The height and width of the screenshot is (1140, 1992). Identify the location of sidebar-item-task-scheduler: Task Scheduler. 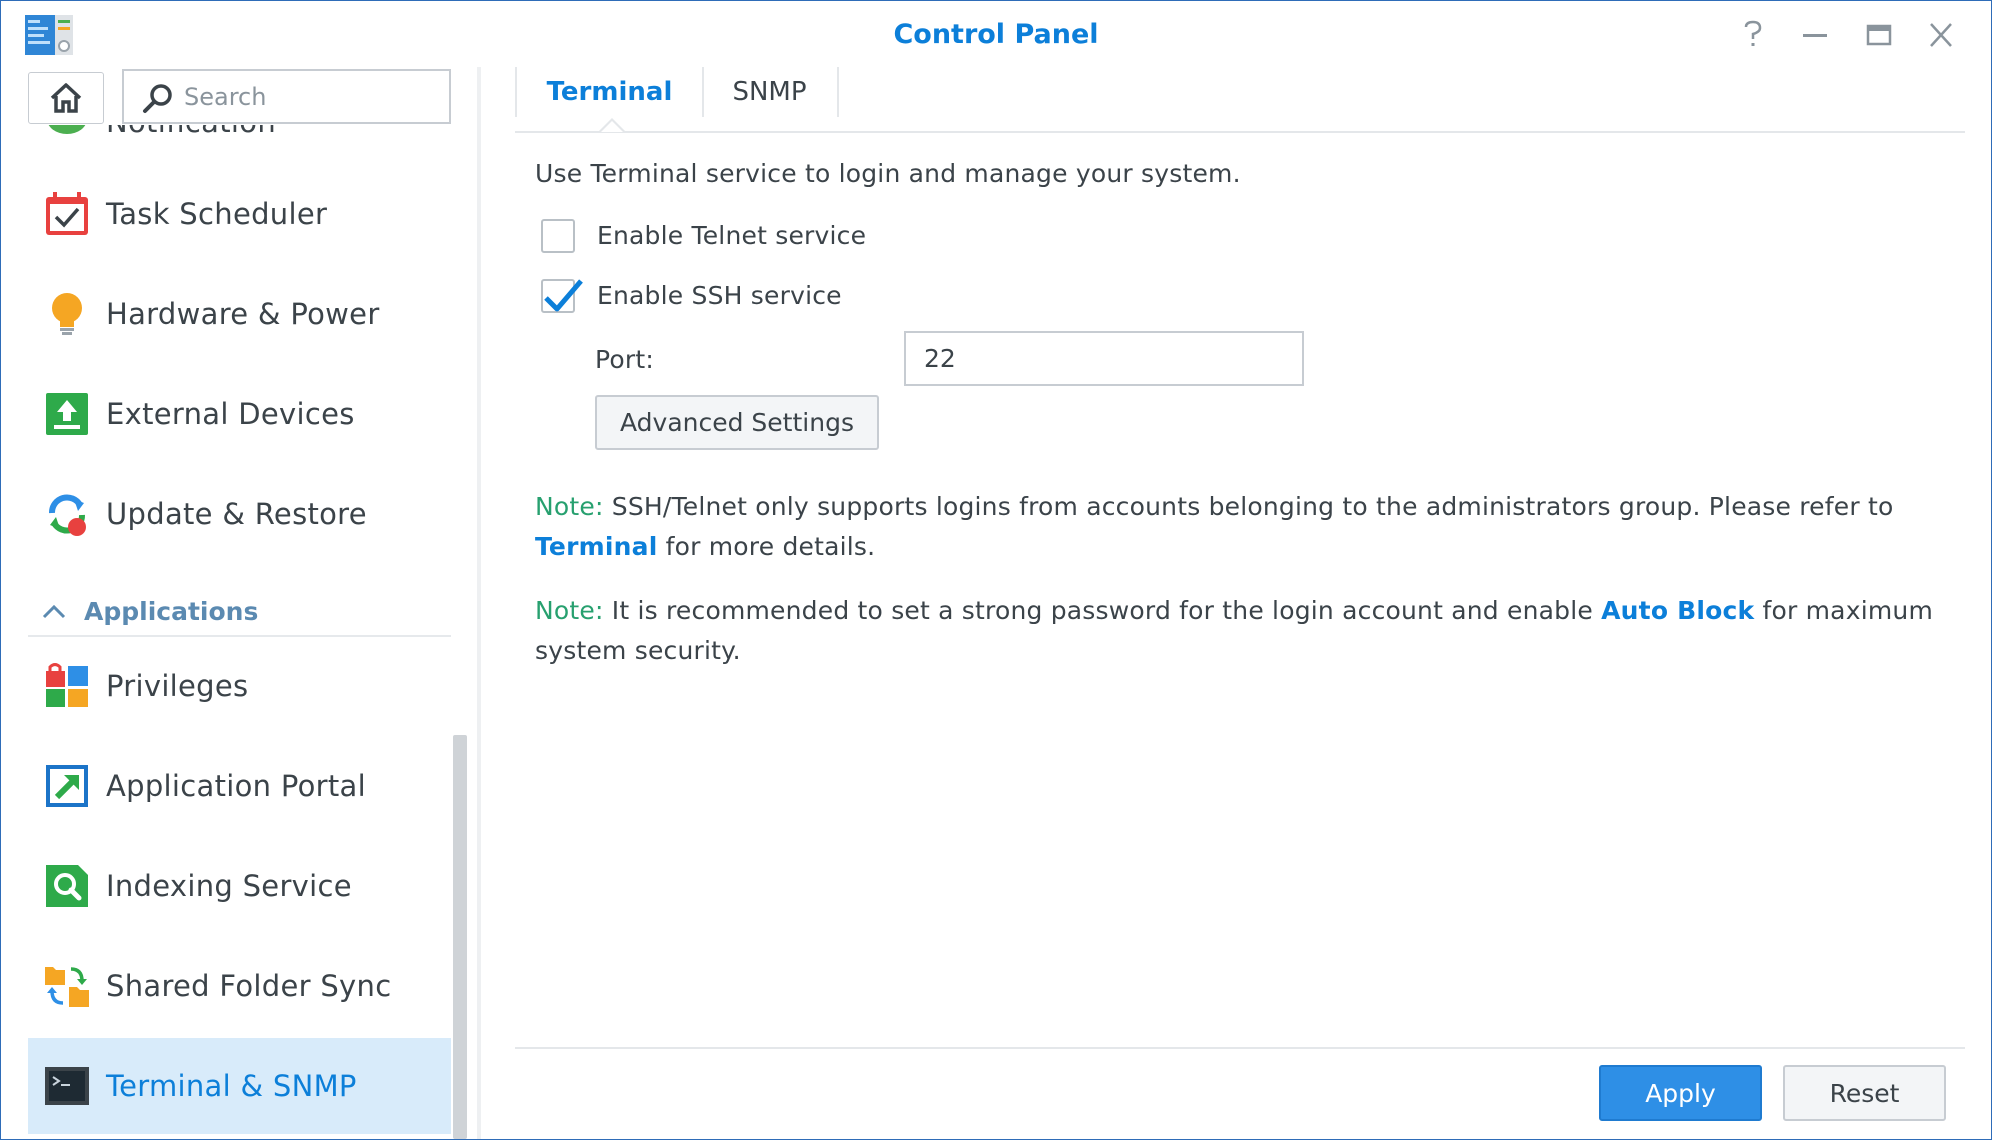
(239, 214).